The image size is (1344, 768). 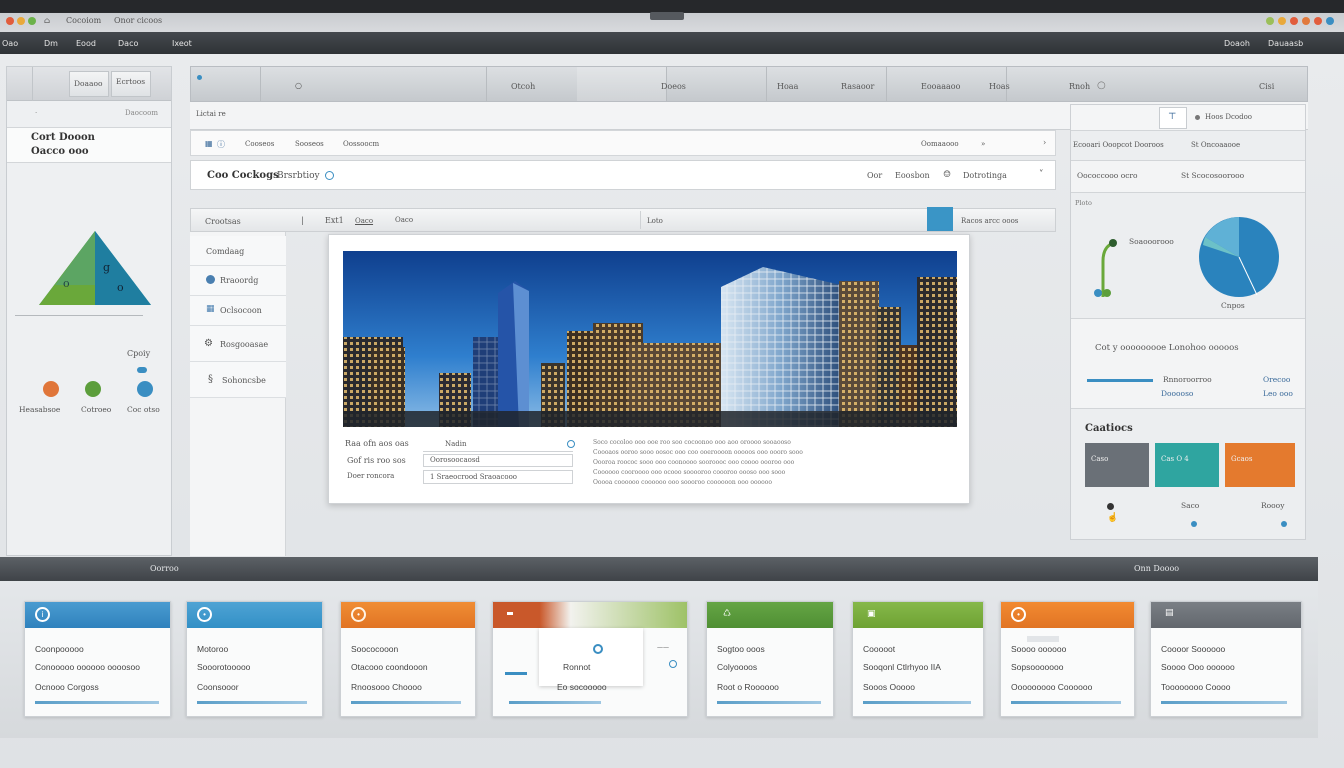 What do you see at coordinates (673, 664) in the screenshot?
I see `tile-small-radio-icon` at bounding box center [673, 664].